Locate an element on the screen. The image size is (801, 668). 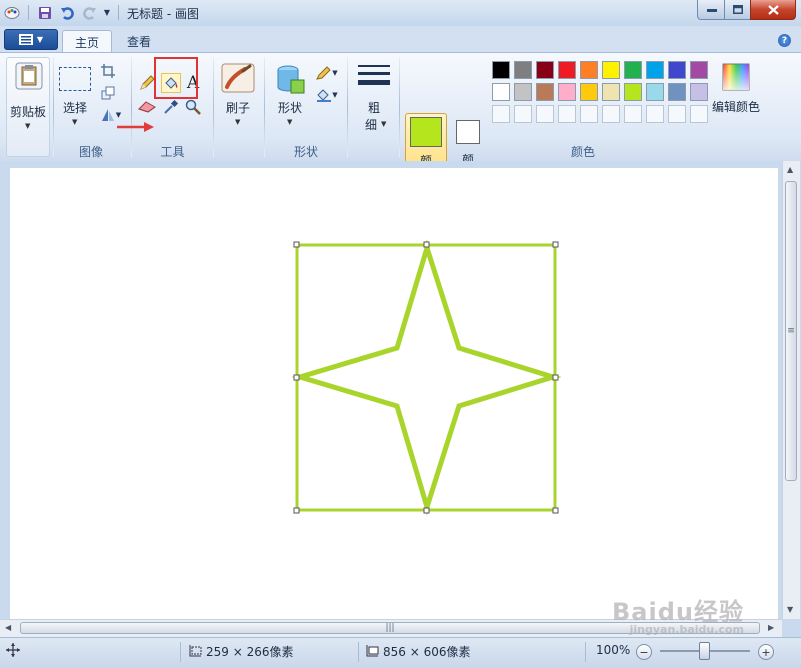
selection-size-text: 259 × 266像素 is located at coordinates (250, 652).